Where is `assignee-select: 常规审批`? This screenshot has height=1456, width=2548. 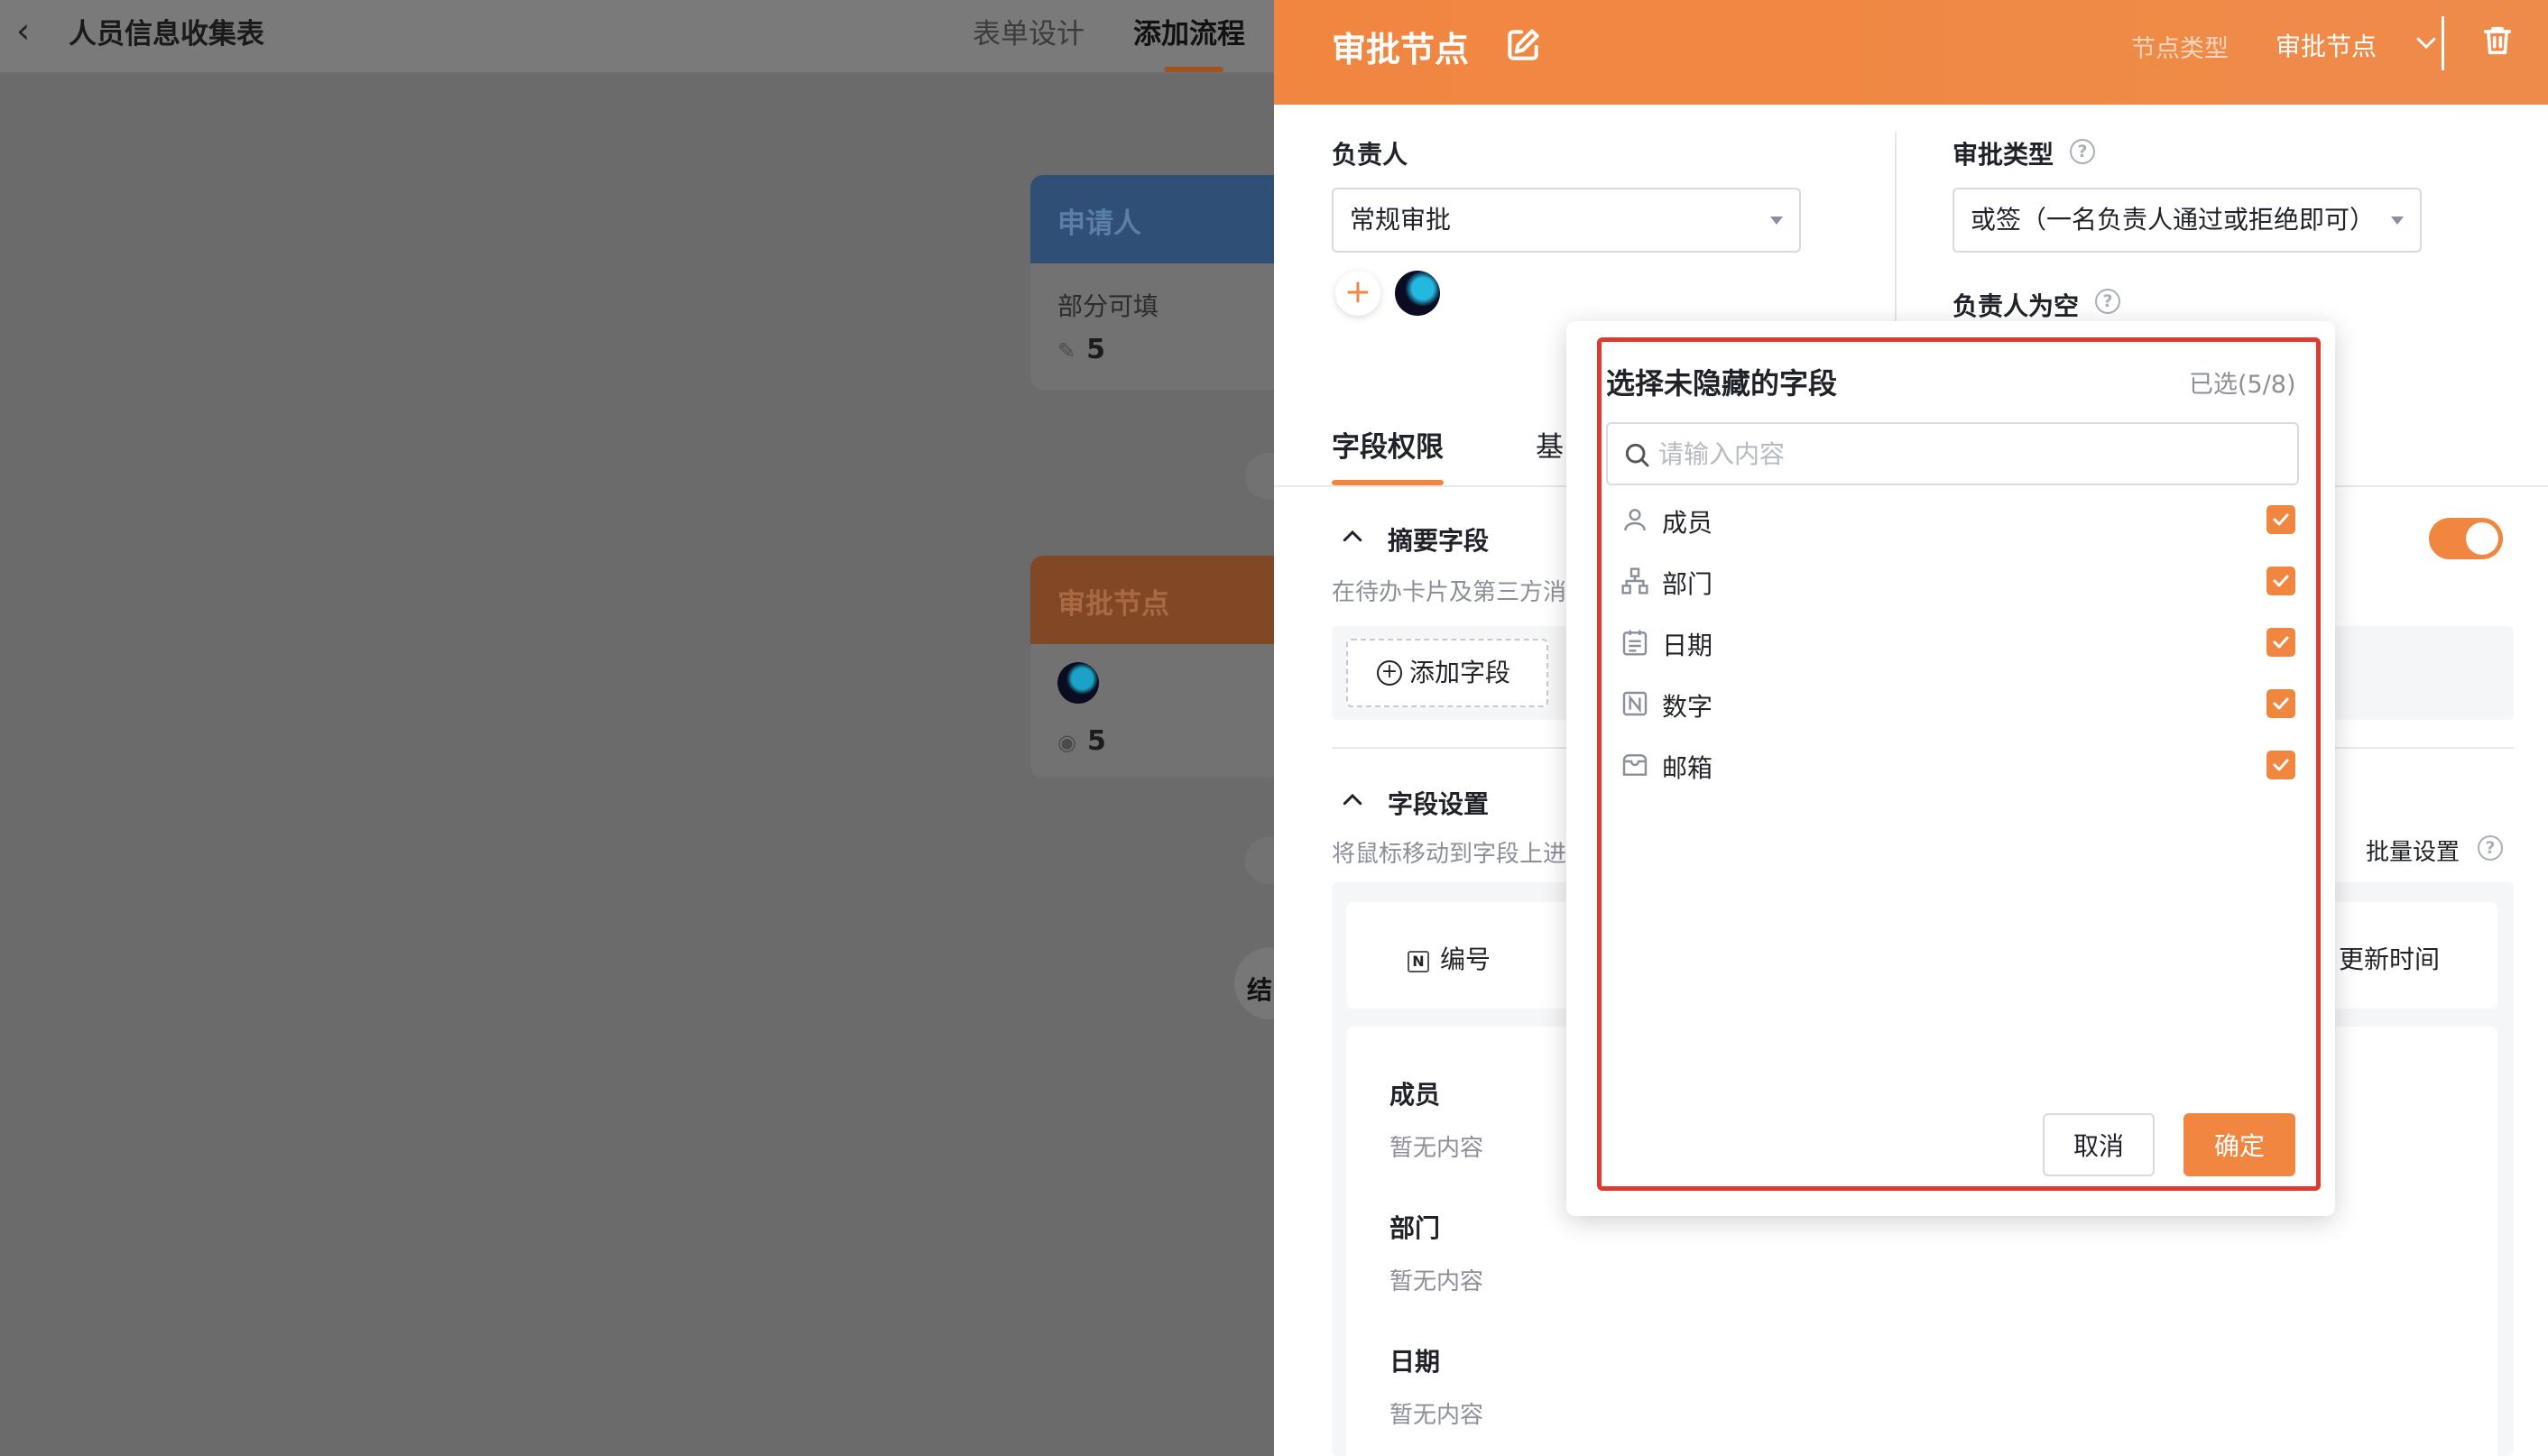
assignee-select: 常规审批 is located at coordinates (1566, 221).